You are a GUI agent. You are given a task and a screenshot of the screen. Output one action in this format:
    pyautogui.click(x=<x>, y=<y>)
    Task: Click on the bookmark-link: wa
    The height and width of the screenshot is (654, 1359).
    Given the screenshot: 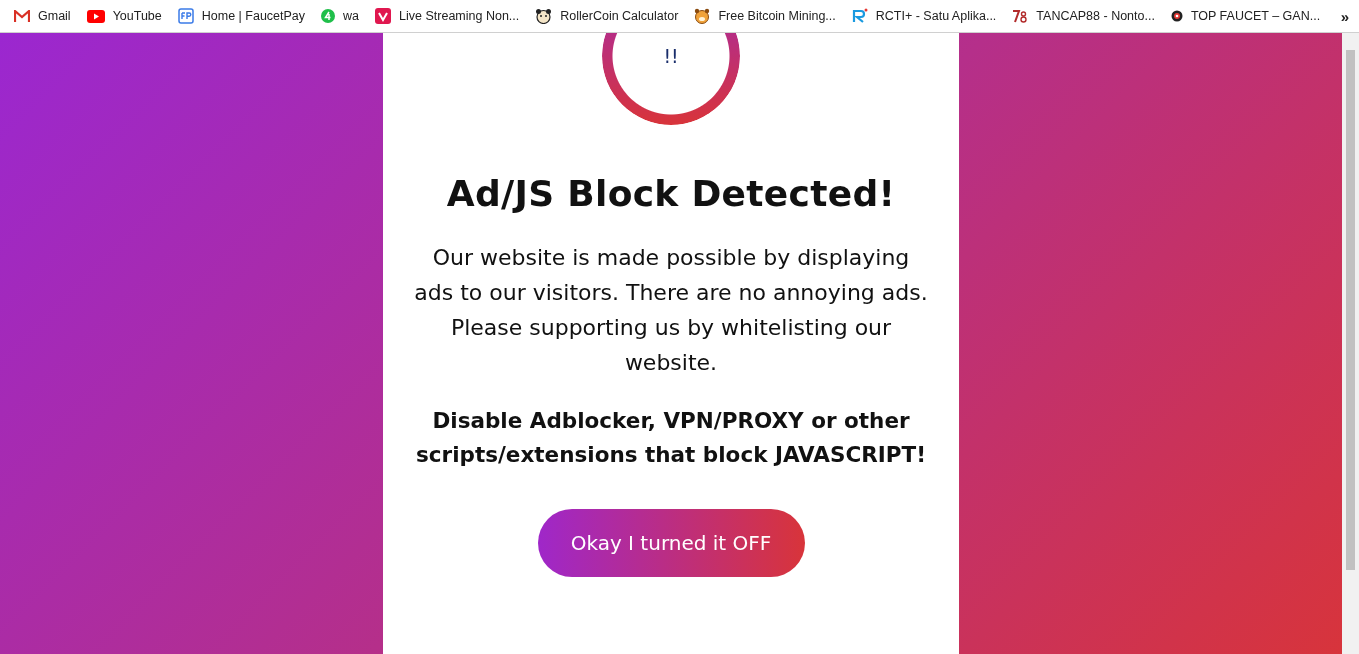 What is the action you would take?
    pyautogui.click(x=340, y=16)
    